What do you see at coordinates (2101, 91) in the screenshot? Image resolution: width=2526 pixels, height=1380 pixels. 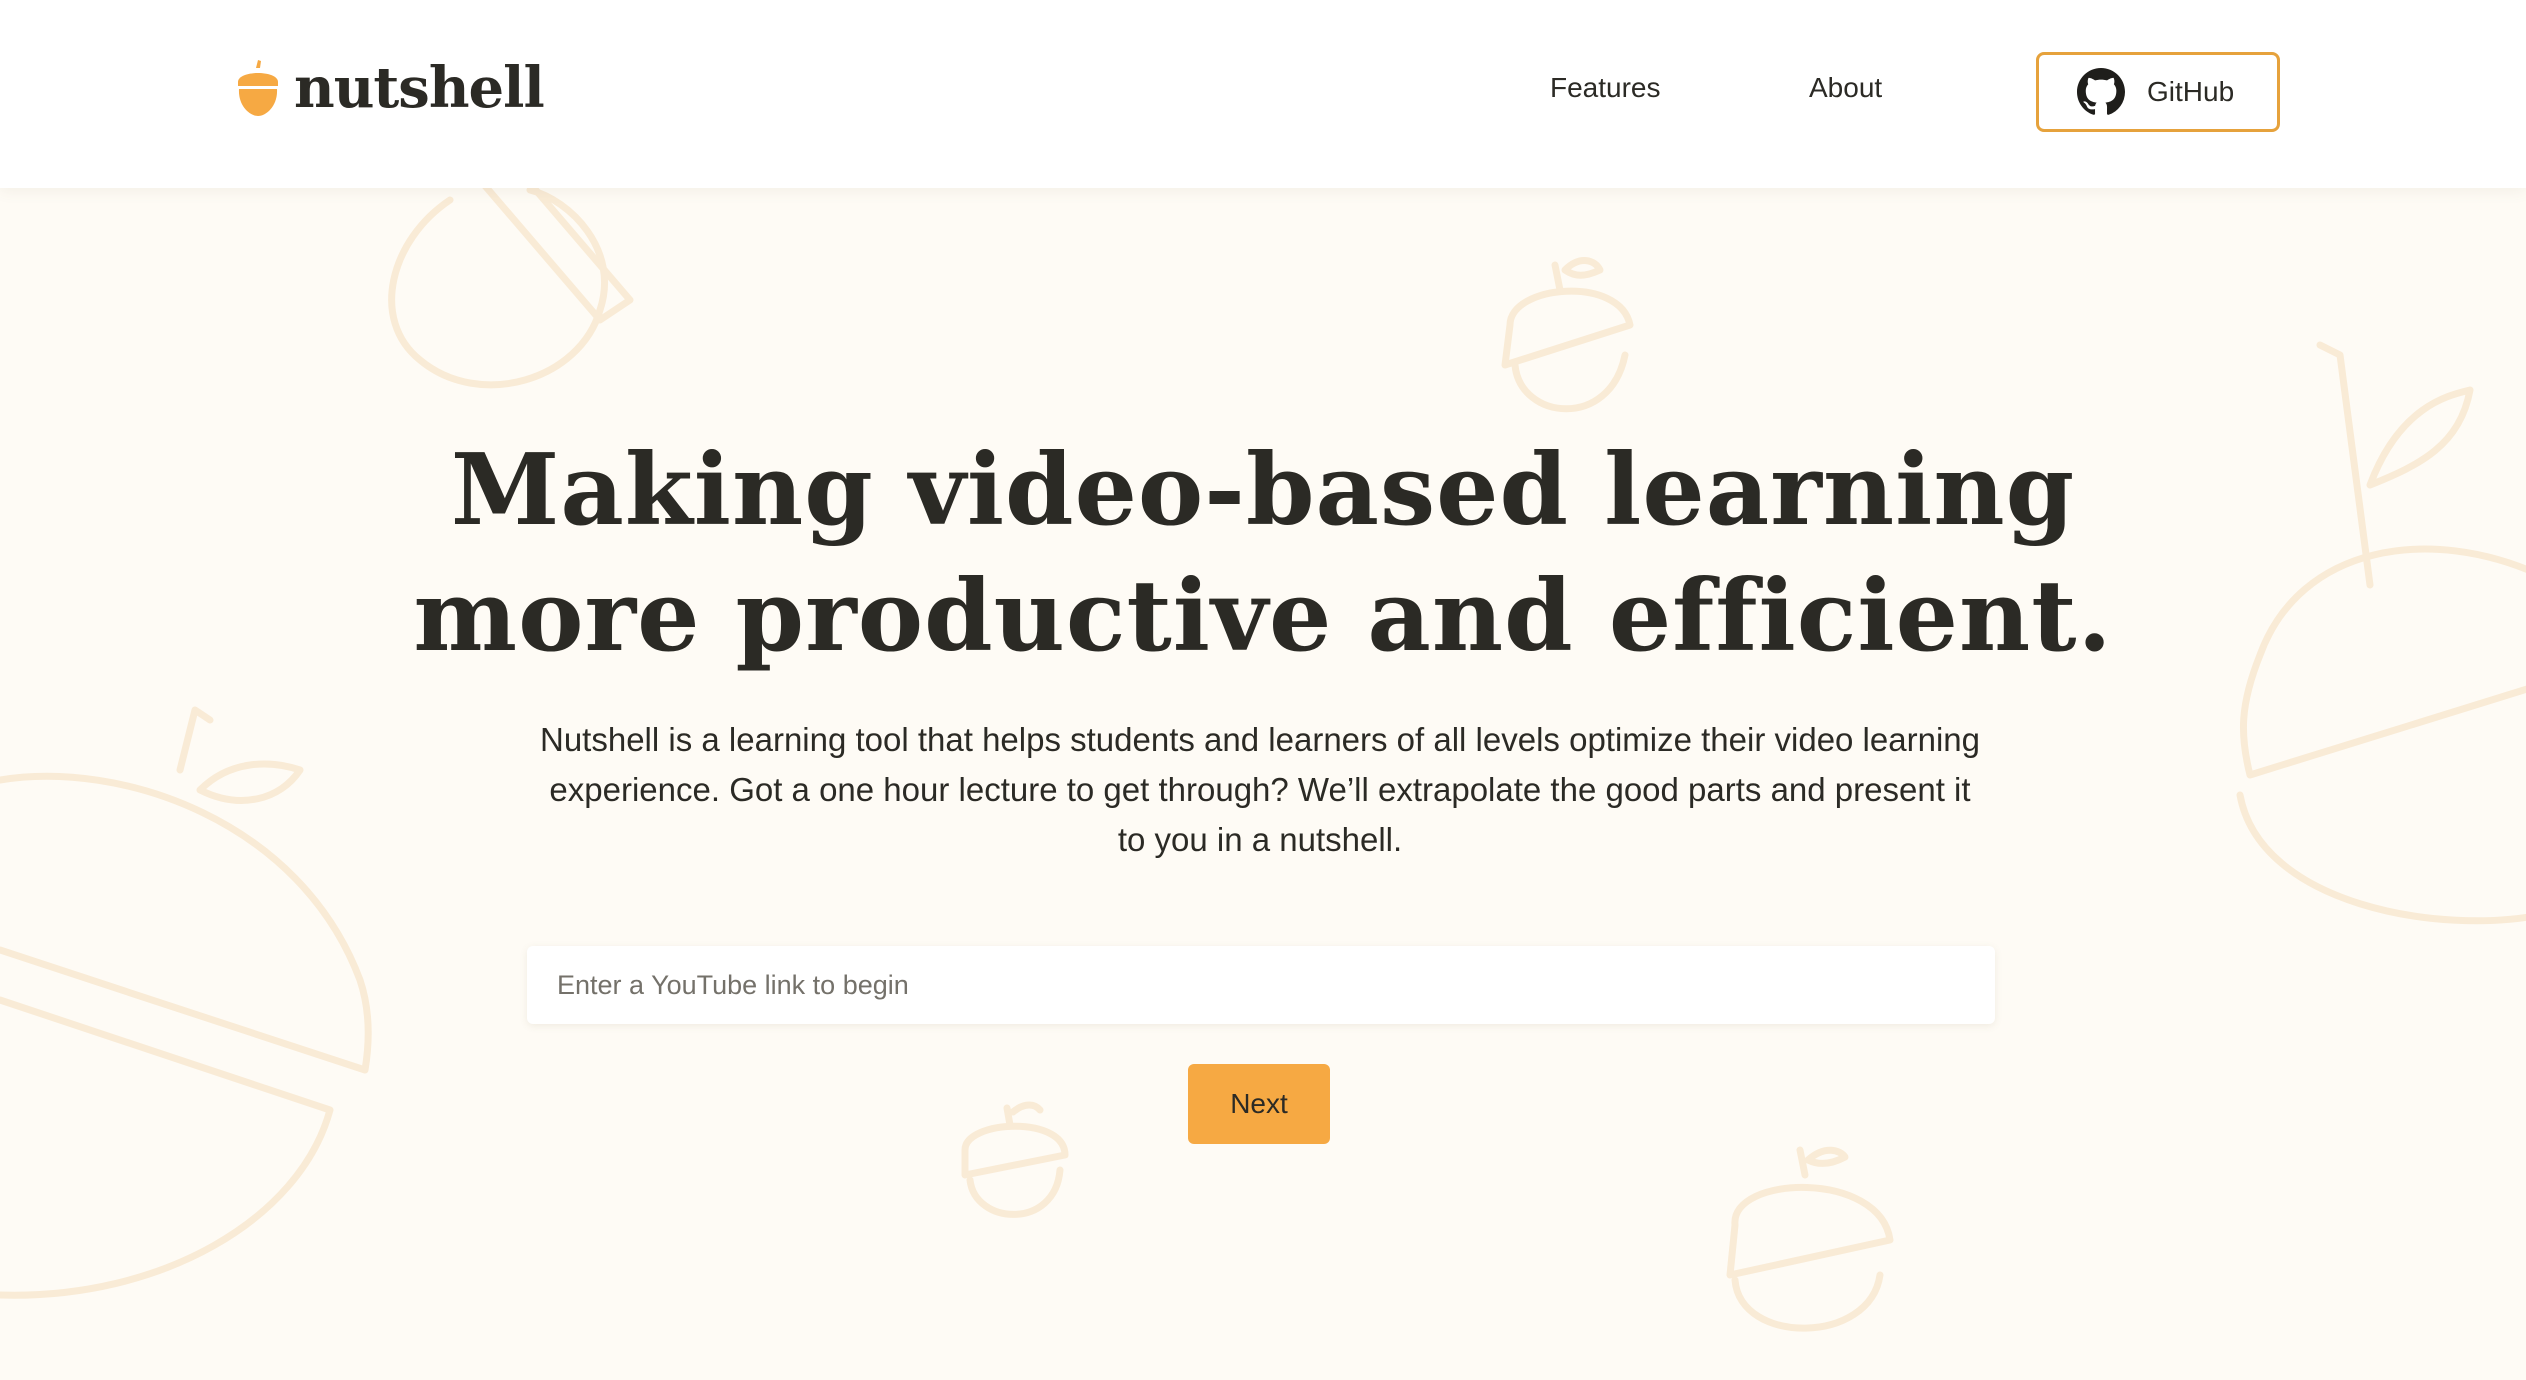 I see `github-icon` at bounding box center [2101, 91].